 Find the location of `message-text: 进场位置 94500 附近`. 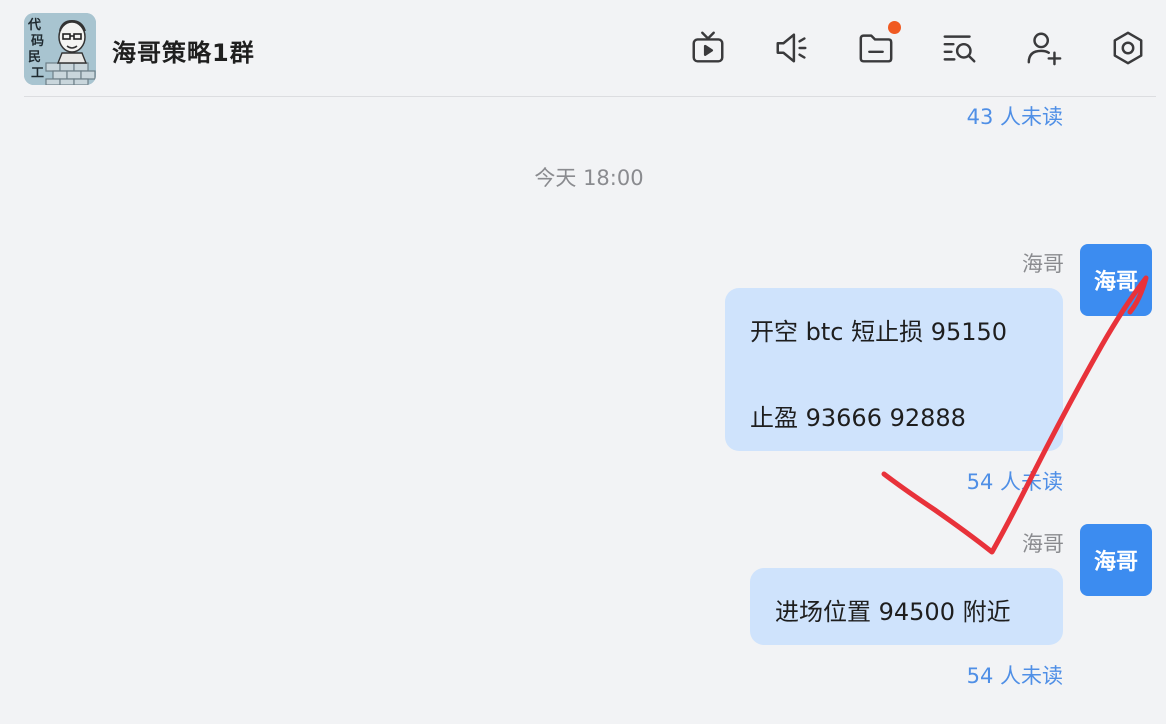

message-text: 进场位置 94500 附近 is located at coordinates (893, 612).